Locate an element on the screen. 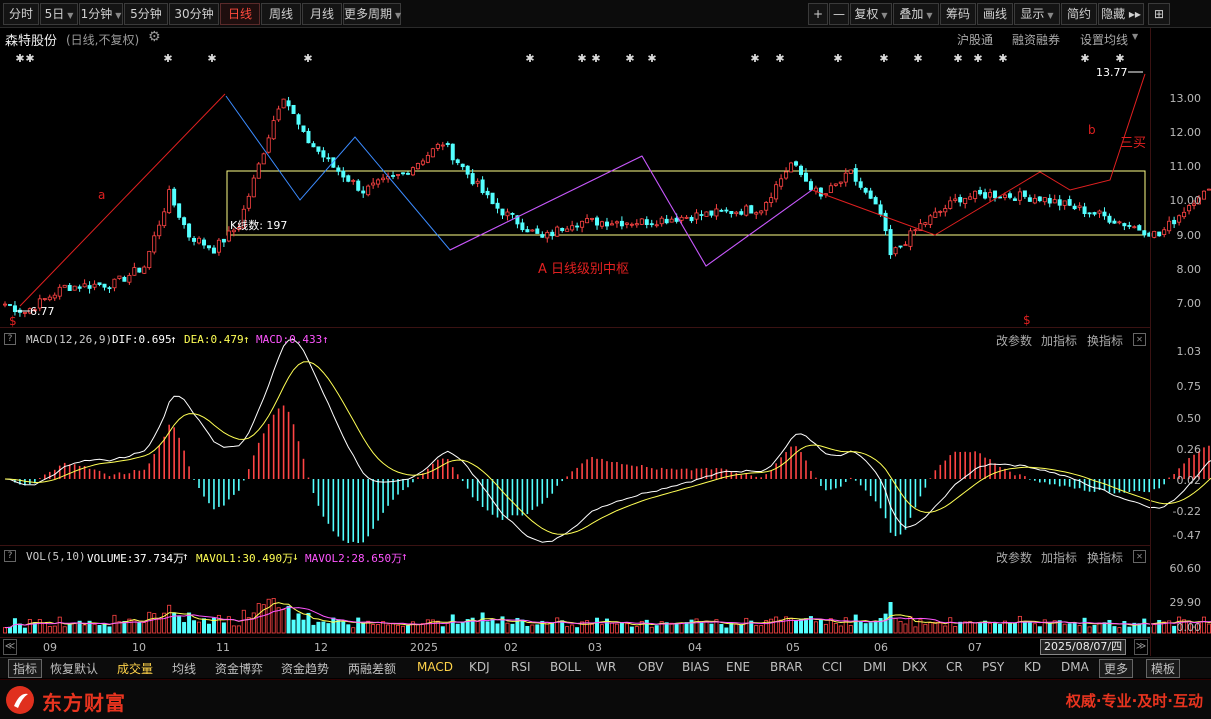  tab-10: BOLL is located at coordinates (565, 667).